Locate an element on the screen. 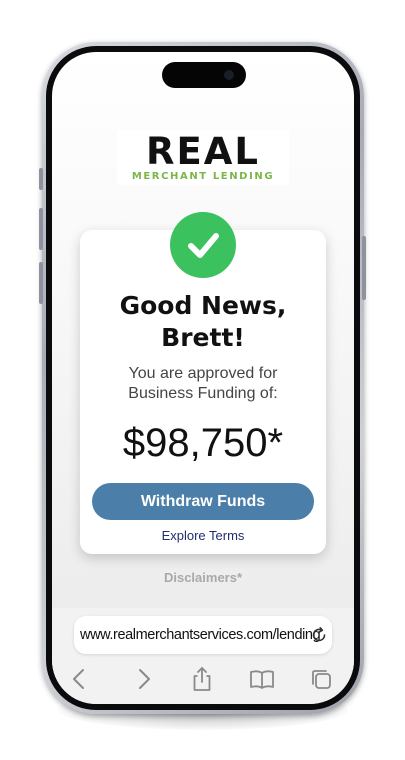  reload-icon is located at coordinates (319, 635).